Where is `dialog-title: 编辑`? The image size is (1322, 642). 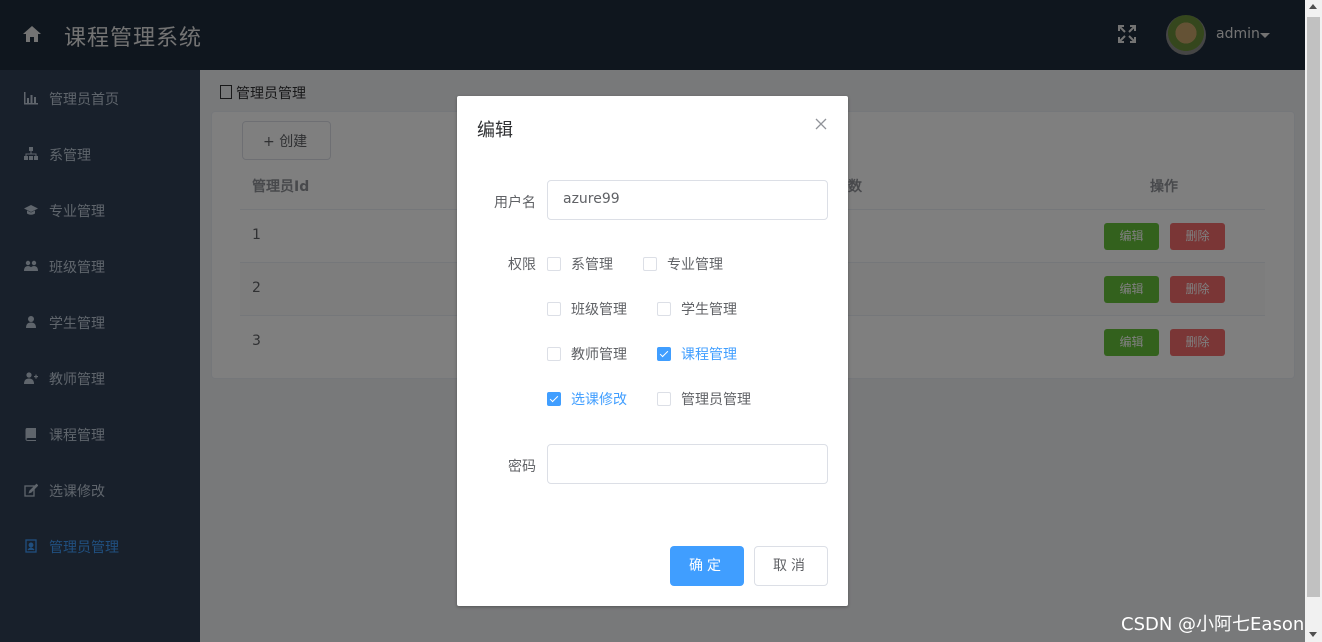
dialog-title: 编辑 is located at coordinates (495, 130).